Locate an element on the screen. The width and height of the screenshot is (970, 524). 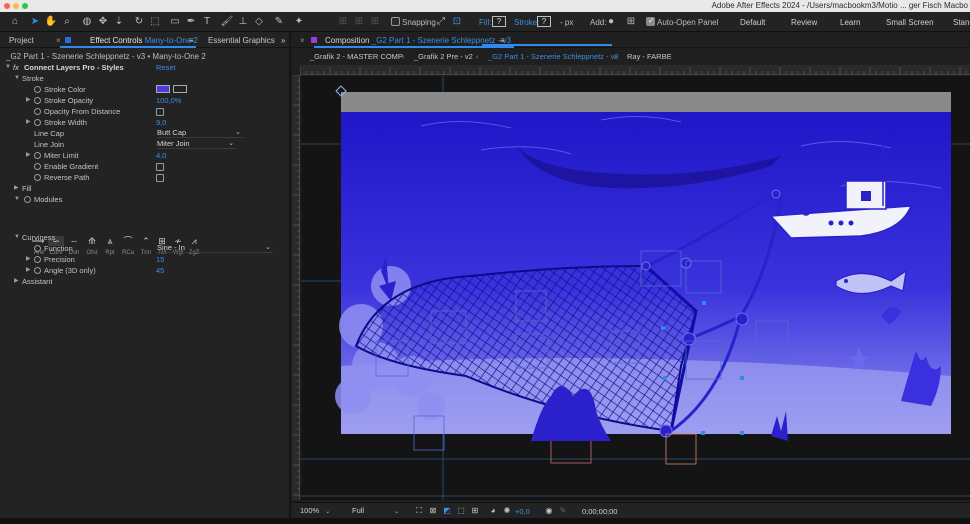
stroke-color-swatch is located at coordinates (163, 89).